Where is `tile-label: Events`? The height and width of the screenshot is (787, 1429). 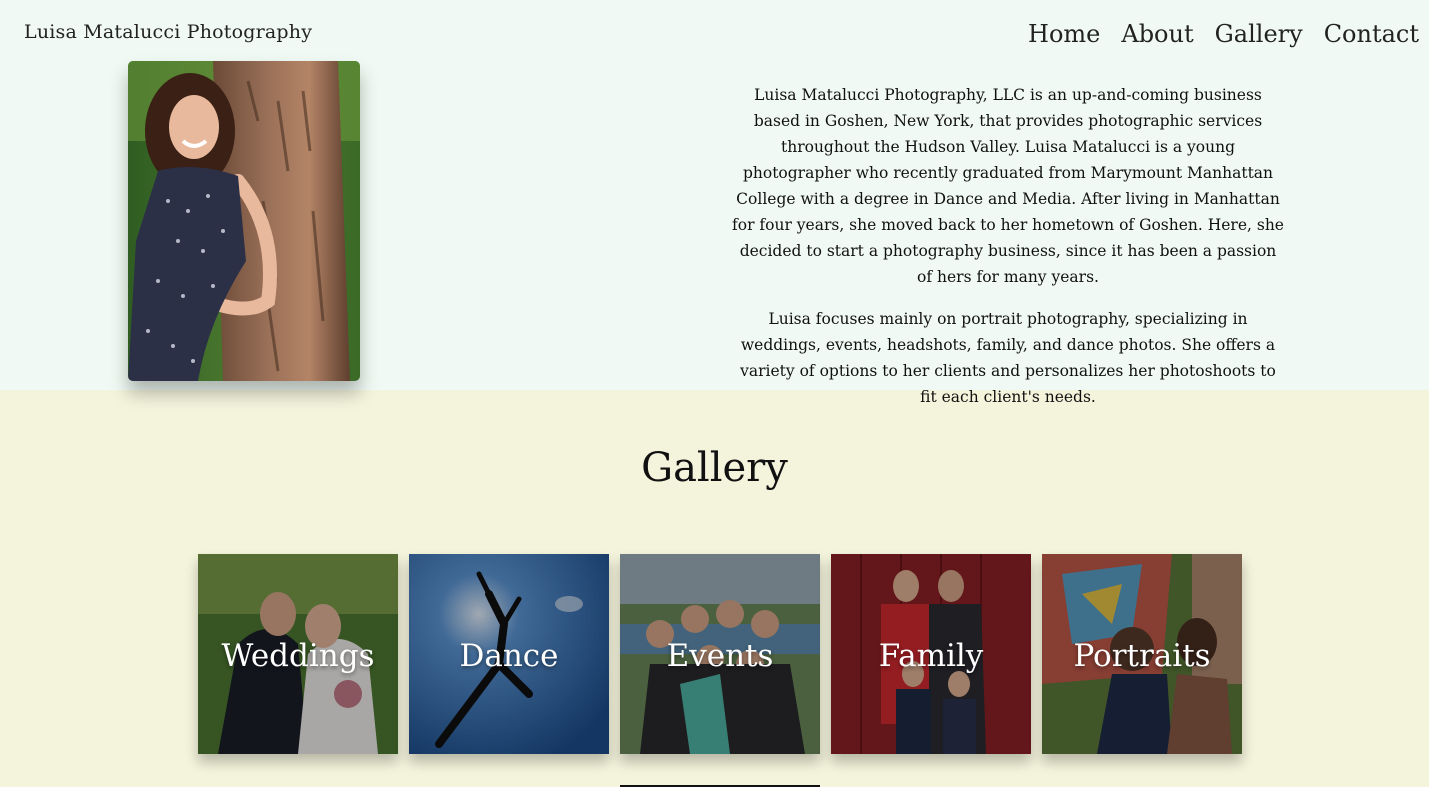 tile-label: Events is located at coordinates (720, 656).